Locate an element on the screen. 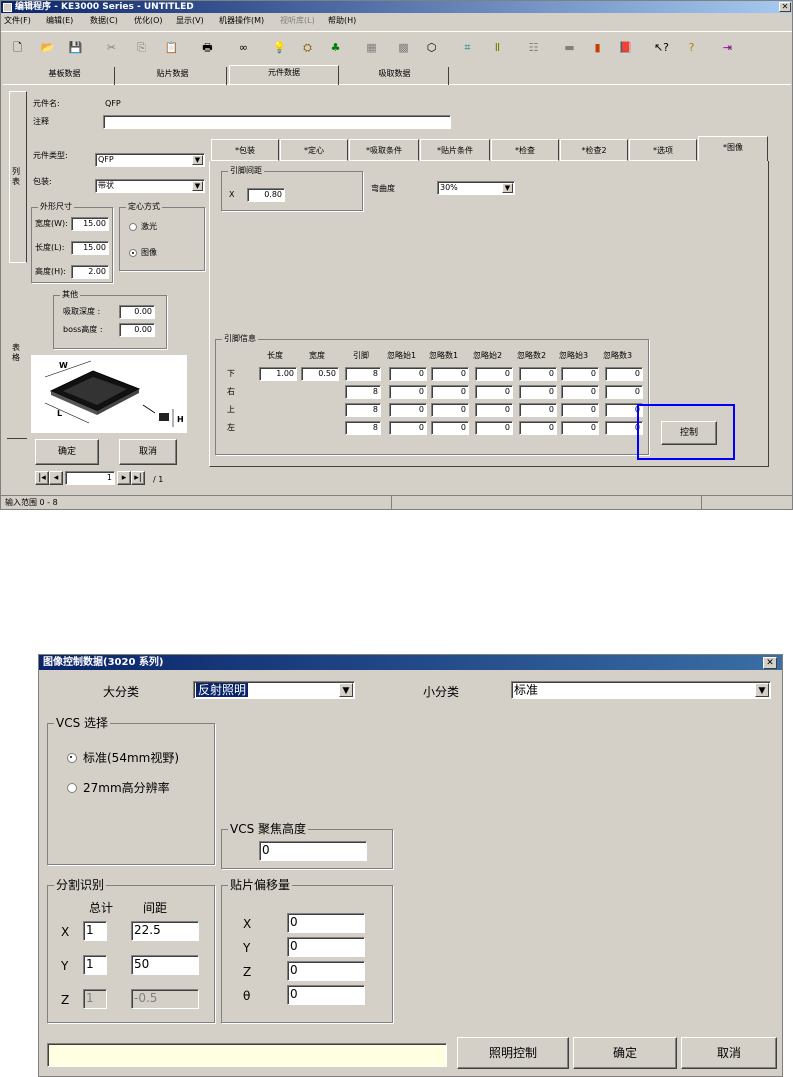 This screenshot has height=1077, width=793. vcs-standard-radio is located at coordinates (72, 758).